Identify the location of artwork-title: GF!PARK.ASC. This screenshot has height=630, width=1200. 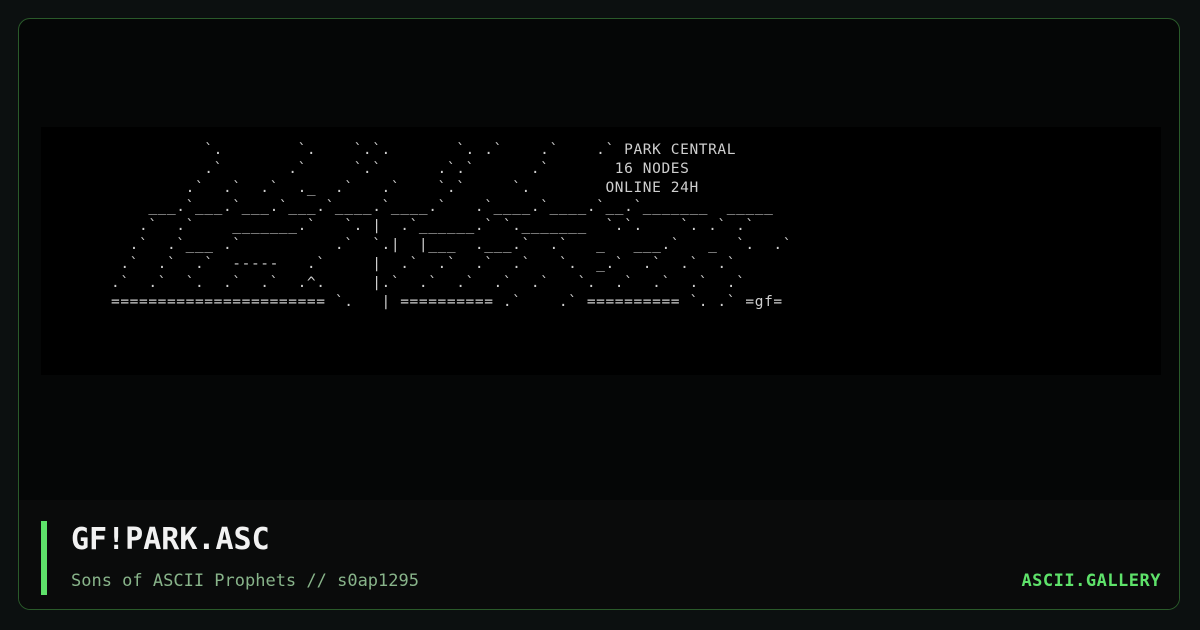
(170, 539).